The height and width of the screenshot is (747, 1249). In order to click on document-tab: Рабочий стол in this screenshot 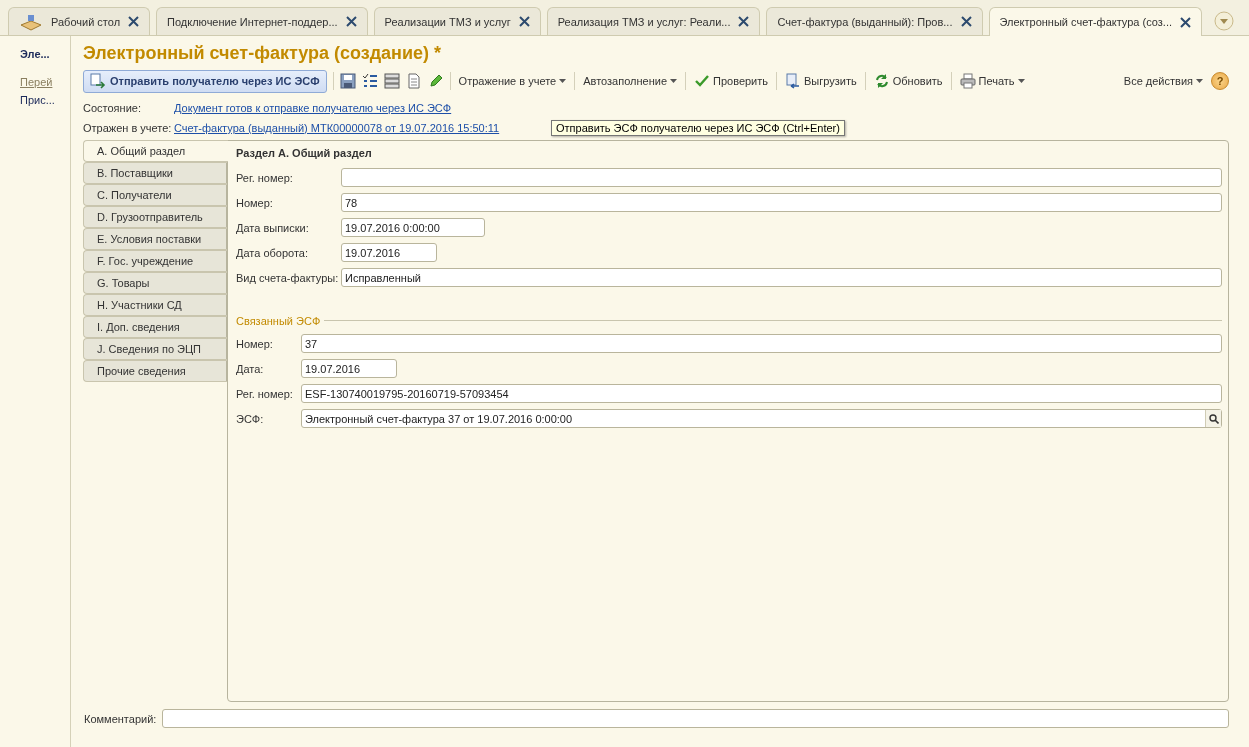, I will do `click(79, 21)`.